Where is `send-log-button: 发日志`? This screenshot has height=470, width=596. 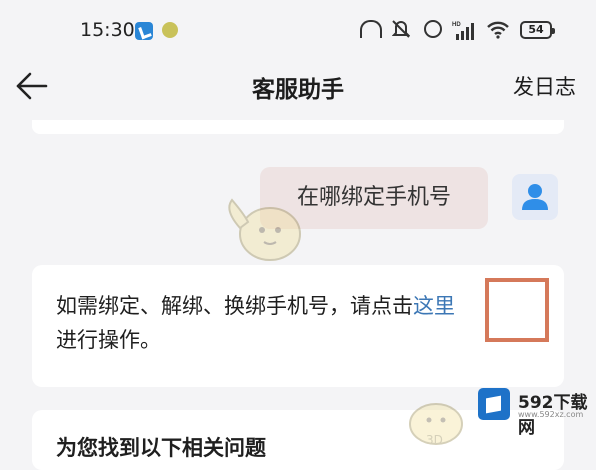 send-log-button: 发日志 is located at coordinates (544, 86).